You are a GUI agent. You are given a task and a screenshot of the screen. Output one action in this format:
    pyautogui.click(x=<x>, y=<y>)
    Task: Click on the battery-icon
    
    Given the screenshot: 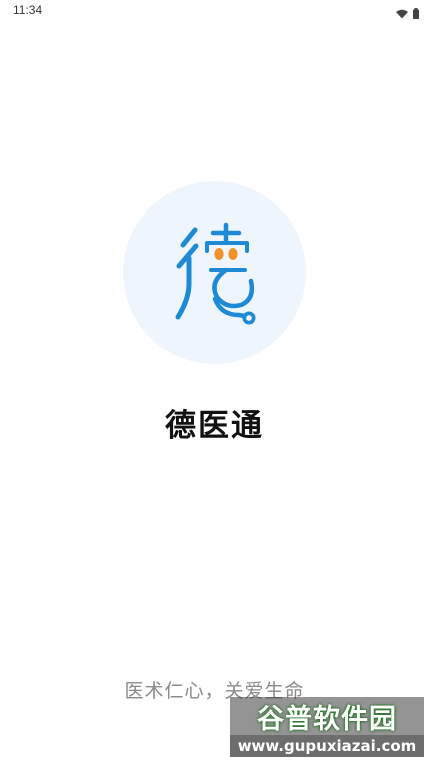 What is the action you would take?
    pyautogui.click(x=416, y=13)
    